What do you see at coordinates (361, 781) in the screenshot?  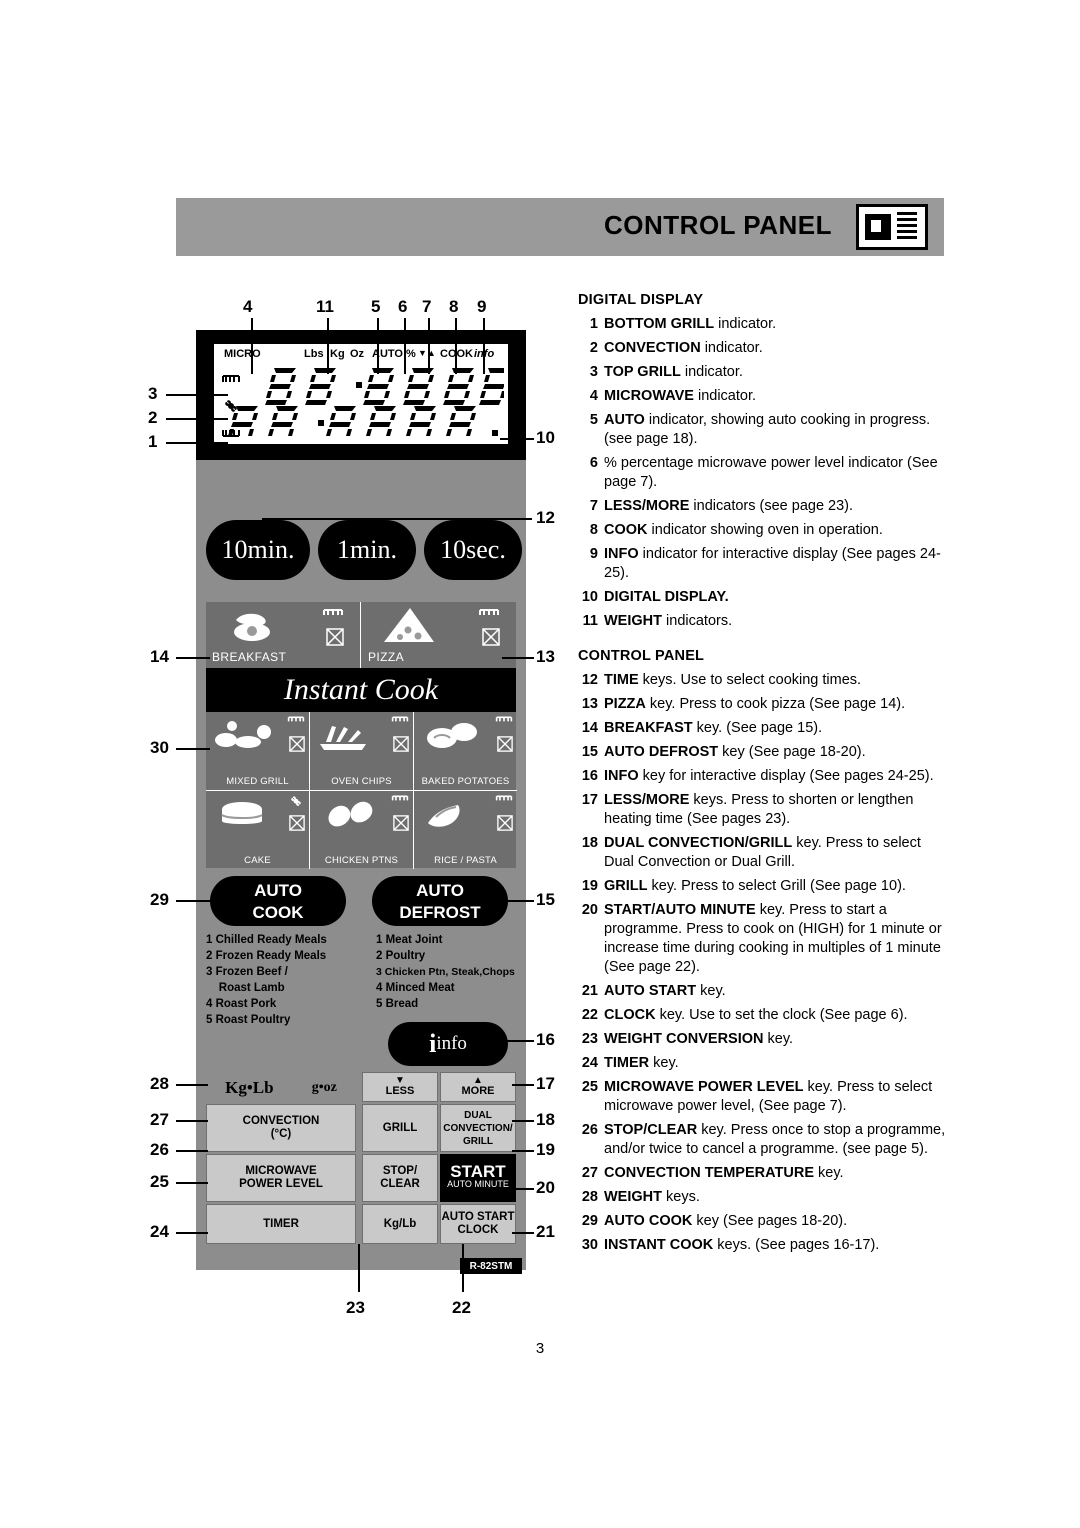 I see `instant-cook-oven-chips-label: OVEN CHIPS` at bounding box center [361, 781].